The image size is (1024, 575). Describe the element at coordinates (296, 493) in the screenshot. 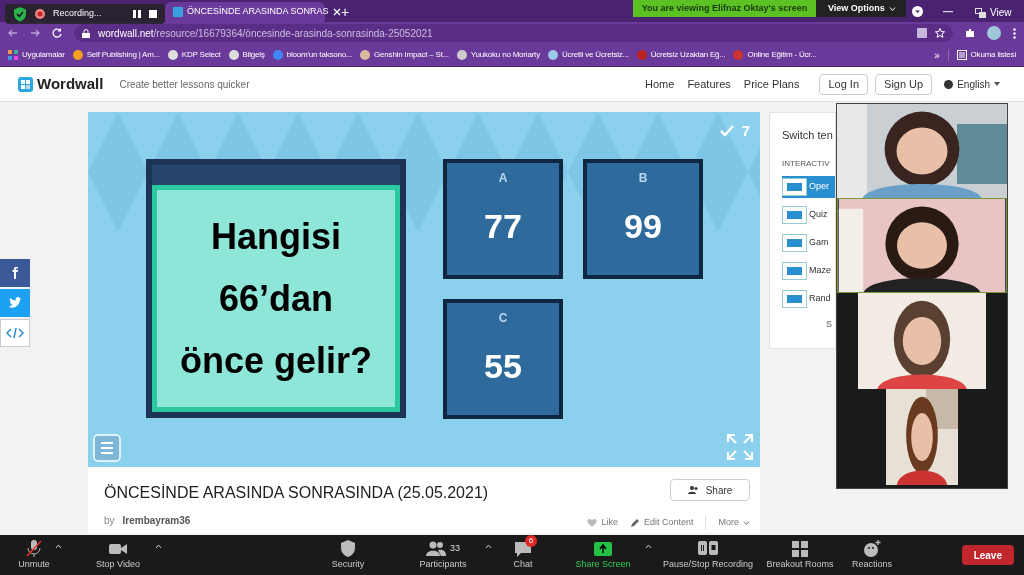

I see `activity-title: ÖNCESİNDE ARASINDA SONRASINDA (25.05.2021)` at that location.